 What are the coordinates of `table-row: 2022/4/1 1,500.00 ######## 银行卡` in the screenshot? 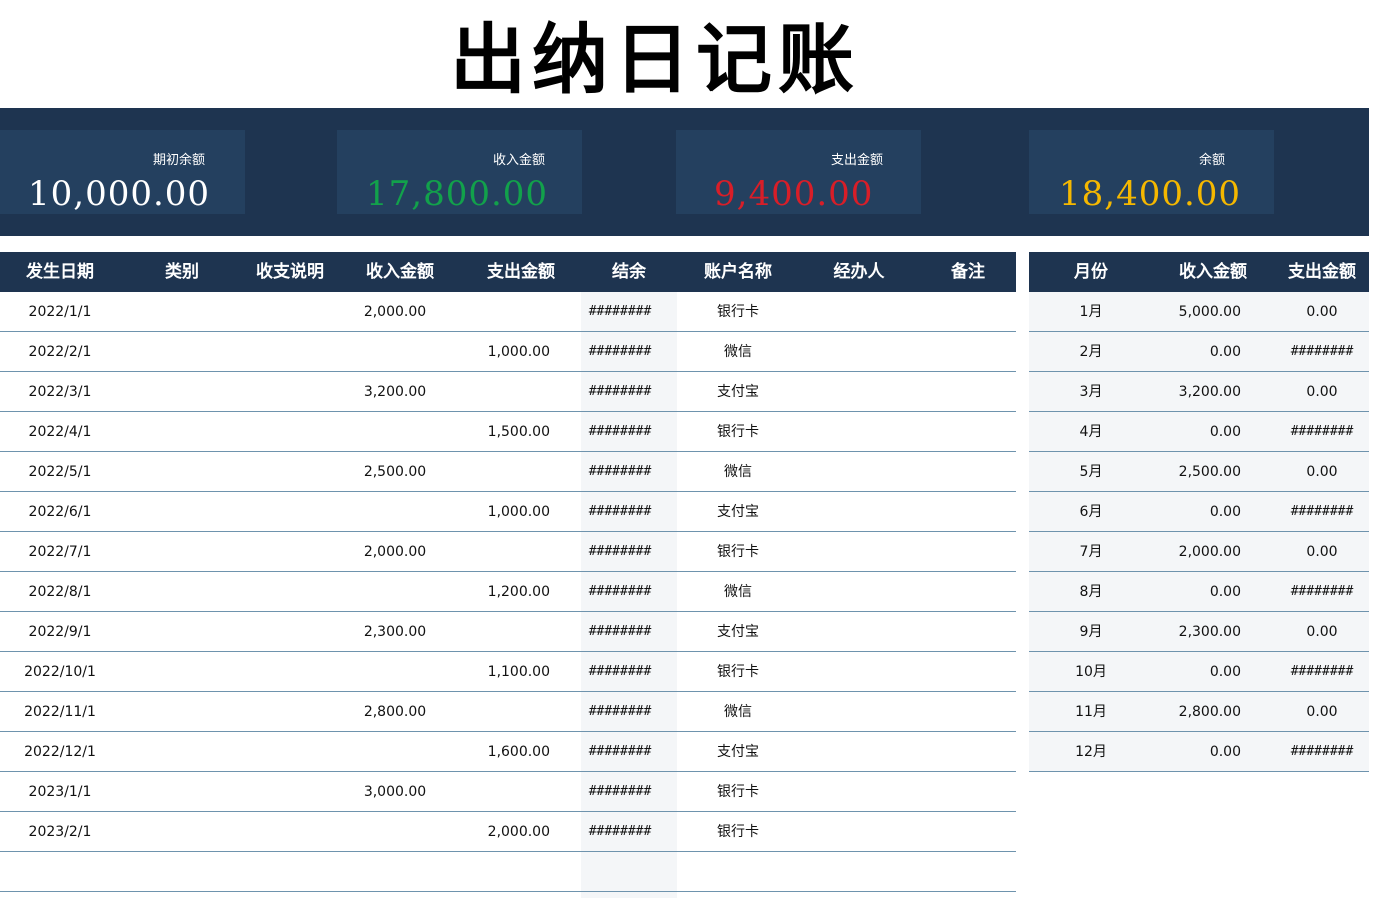 It's located at (508, 432).